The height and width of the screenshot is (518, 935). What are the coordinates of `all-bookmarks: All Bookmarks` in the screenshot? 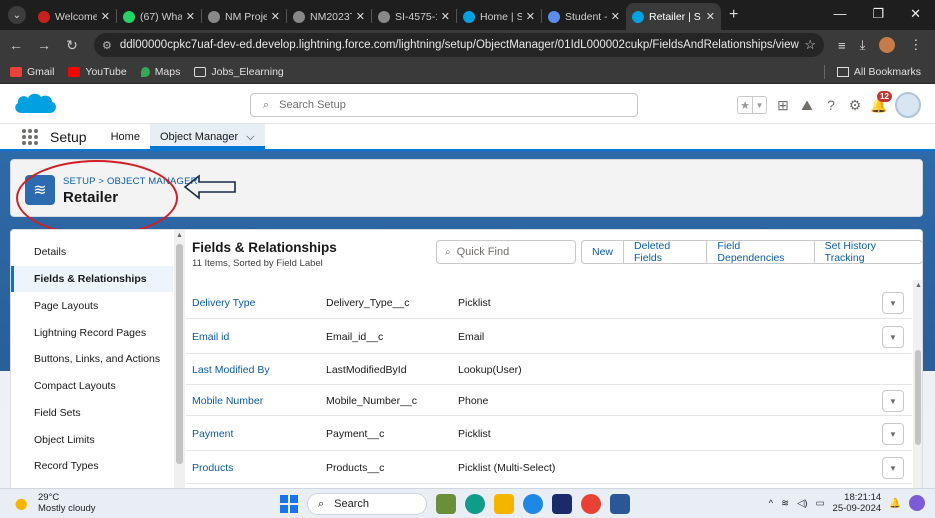 It's located at (872, 71).